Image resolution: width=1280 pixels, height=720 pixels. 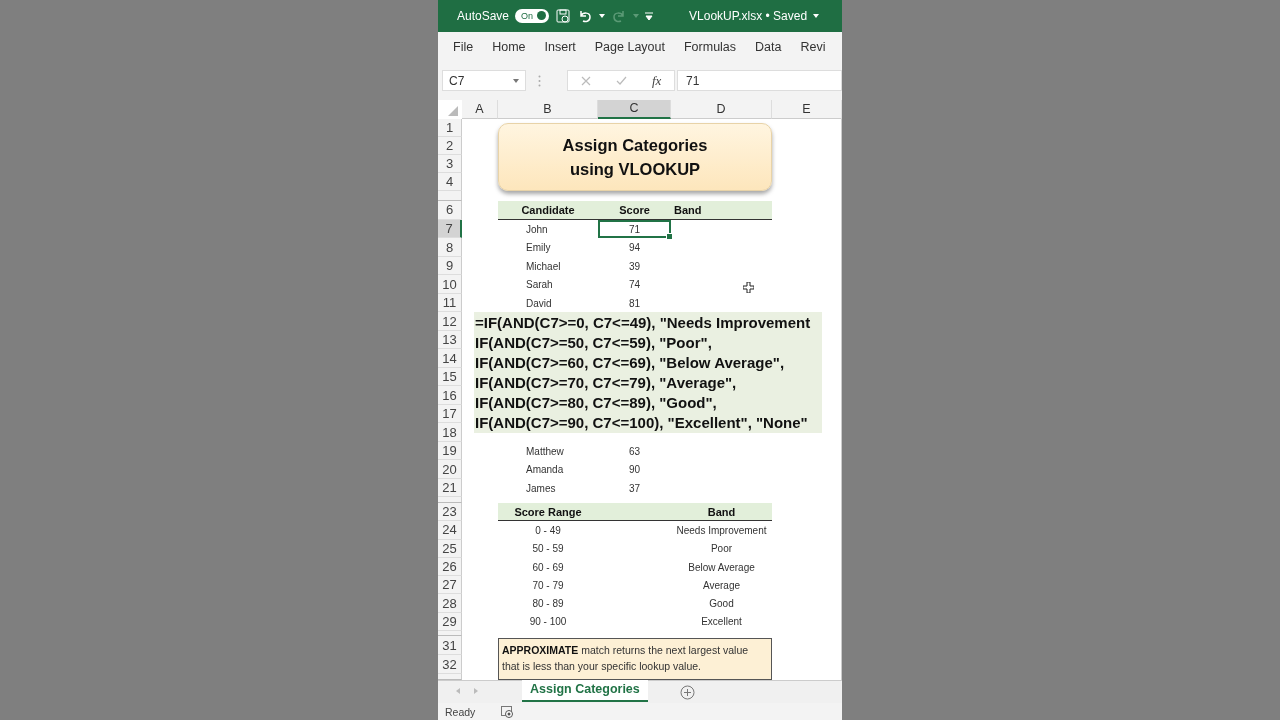 What do you see at coordinates (509, 46) in the screenshot?
I see `ribbon-tab: Home` at bounding box center [509, 46].